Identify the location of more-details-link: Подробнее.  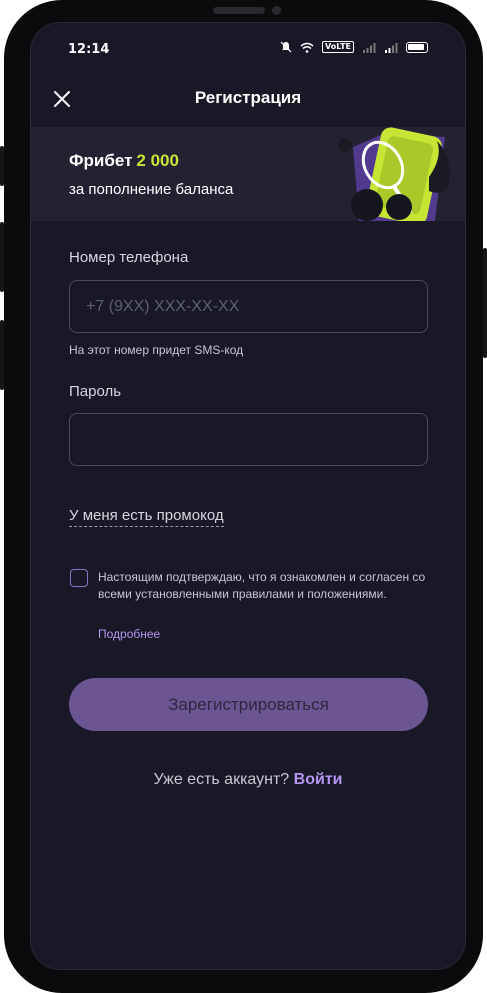
(129, 634).